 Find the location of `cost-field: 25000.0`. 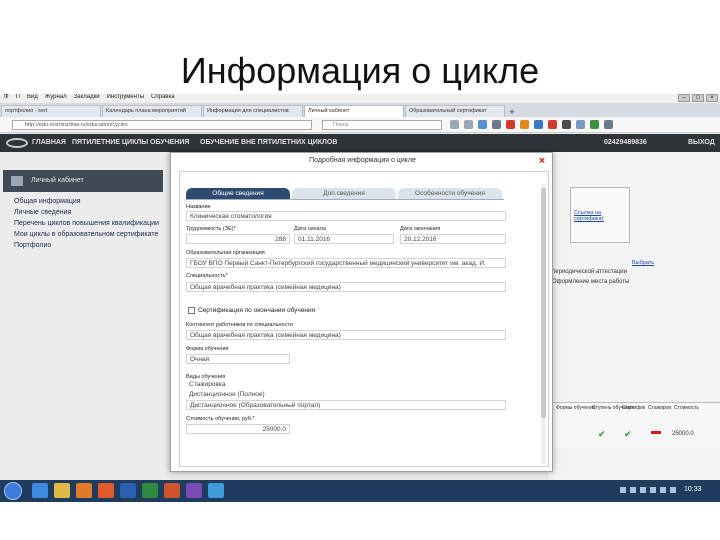

cost-field: 25000.0 is located at coordinates (238, 429).